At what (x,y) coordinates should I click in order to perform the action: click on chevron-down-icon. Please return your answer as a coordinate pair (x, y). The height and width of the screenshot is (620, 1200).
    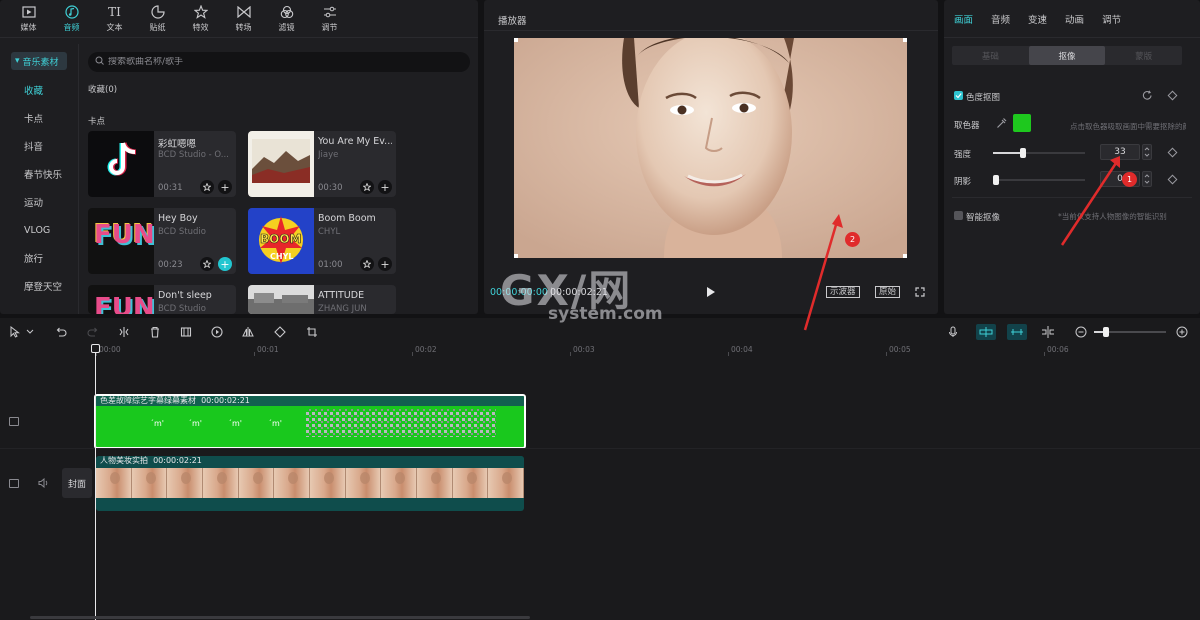
    Looking at the image, I should click on (30, 332).